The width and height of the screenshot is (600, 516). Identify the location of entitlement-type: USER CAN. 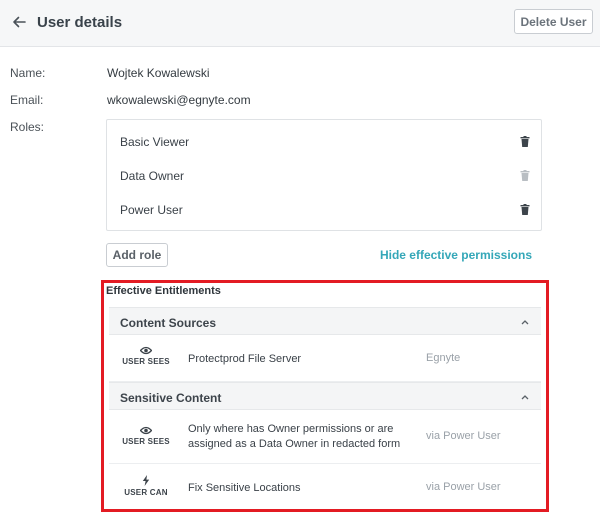
(146, 486).